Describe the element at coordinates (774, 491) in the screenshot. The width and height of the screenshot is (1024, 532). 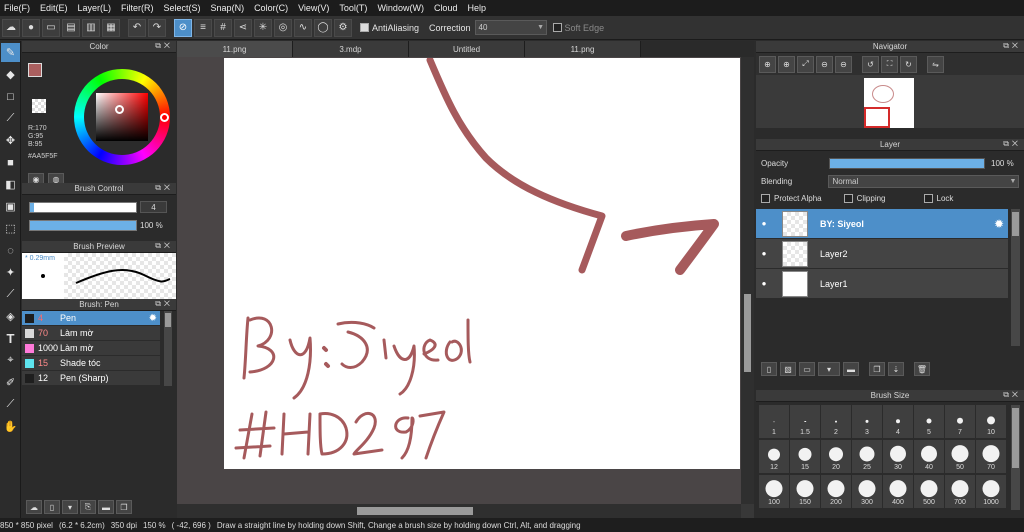
I see `brush-size-cell: 100` at that location.